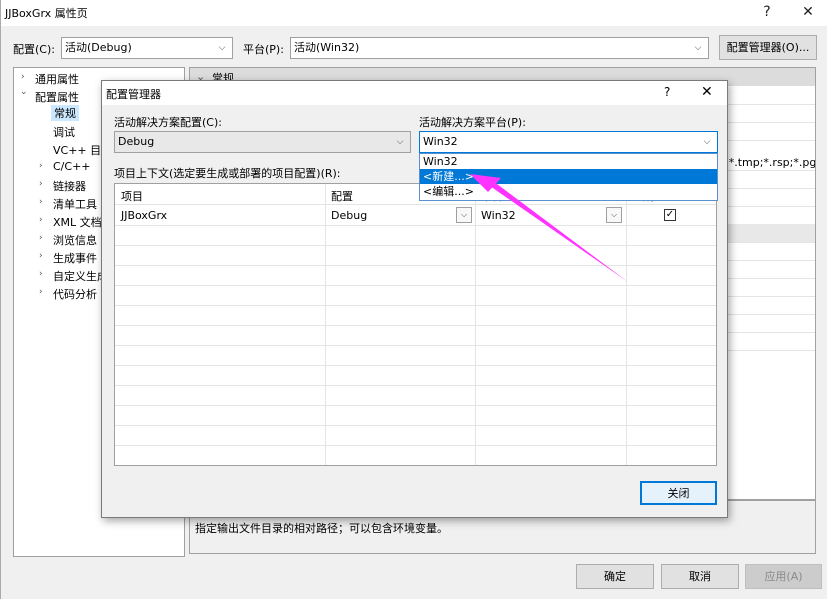 The width and height of the screenshot is (827, 599). What do you see at coordinates (808, 13) in the screenshot?
I see `close-button: ✕` at bounding box center [808, 13].